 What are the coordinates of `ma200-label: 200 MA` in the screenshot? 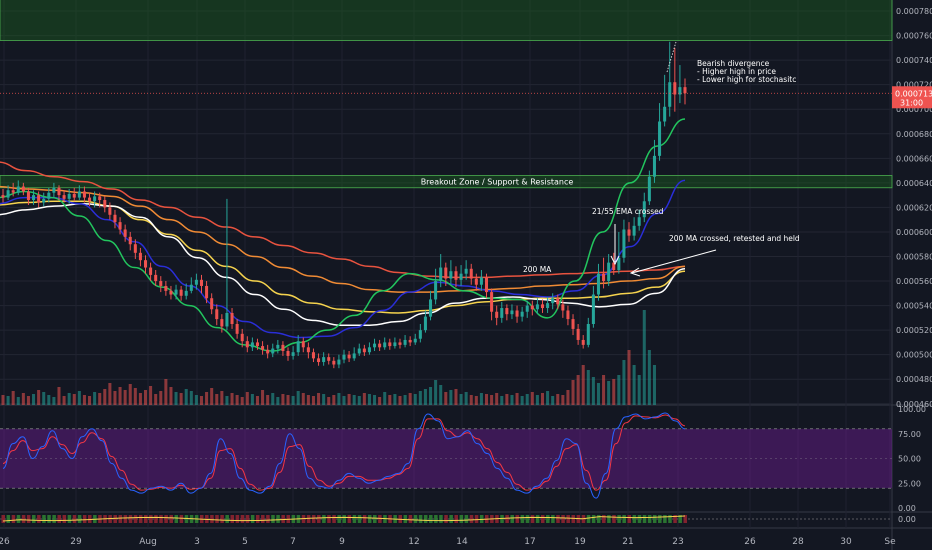 It's located at (537, 269).